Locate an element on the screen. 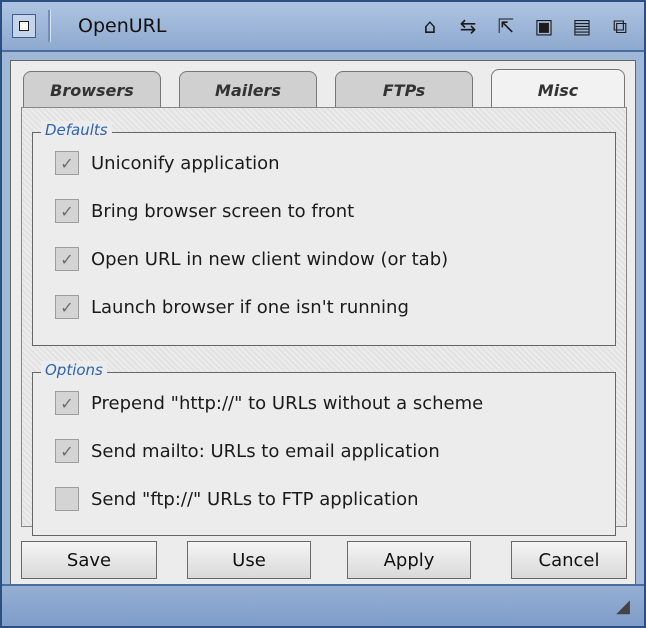 The image size is (646, 628). tab-label: Browsers is located at coordinates (92, 90).